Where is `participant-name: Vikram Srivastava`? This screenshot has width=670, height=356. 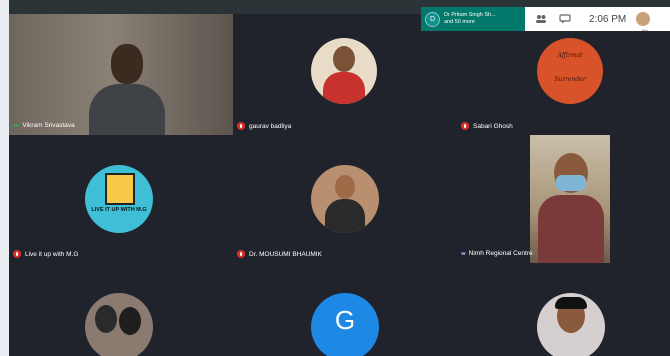 participant-name: Vikram Srivastava is located at coordinates (48, 125).